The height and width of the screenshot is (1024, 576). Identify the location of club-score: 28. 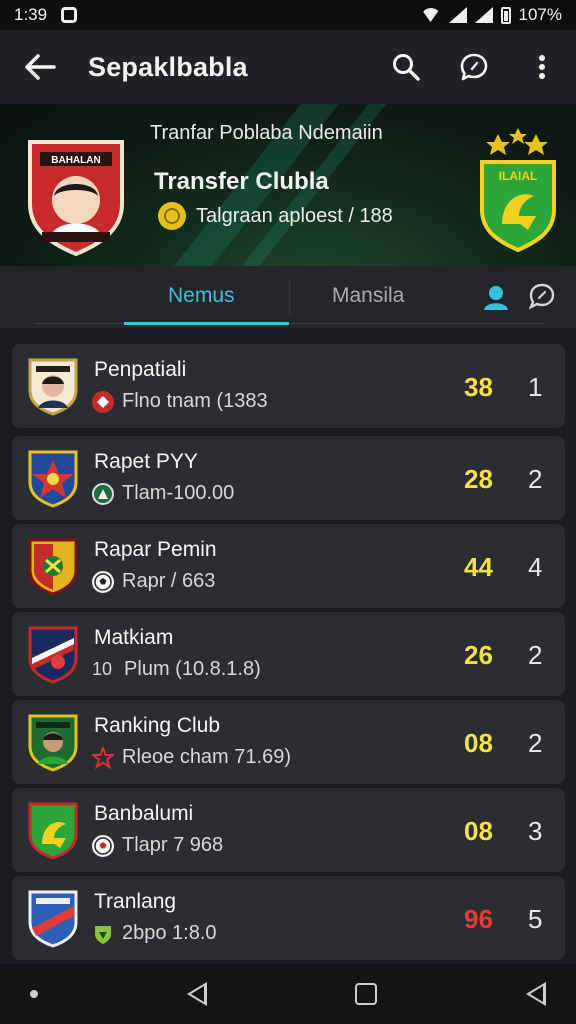
(478, 479).